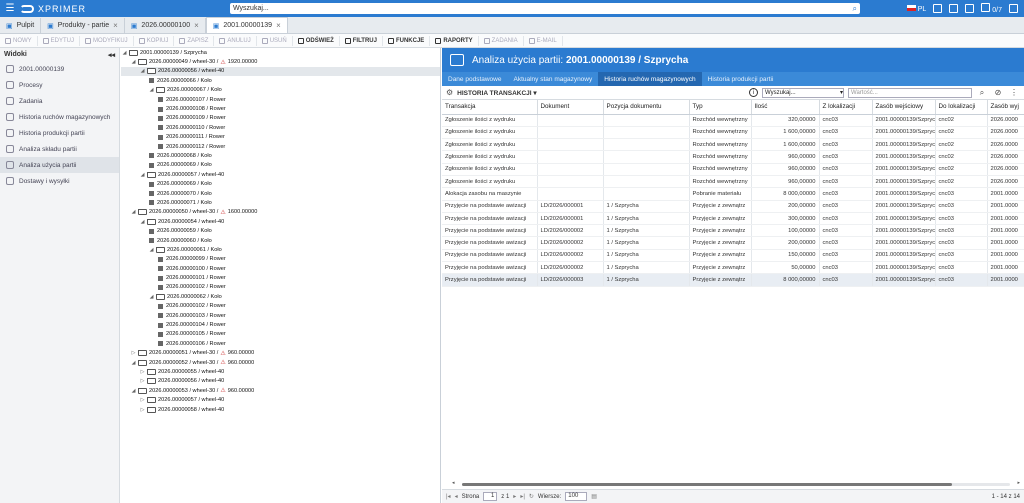 This screenshot has height=503, width=1024. Describe the element at coordinates (280, 277) in the screenshot. I see `tree-node: 2026.00000101 / Rower` at that location.